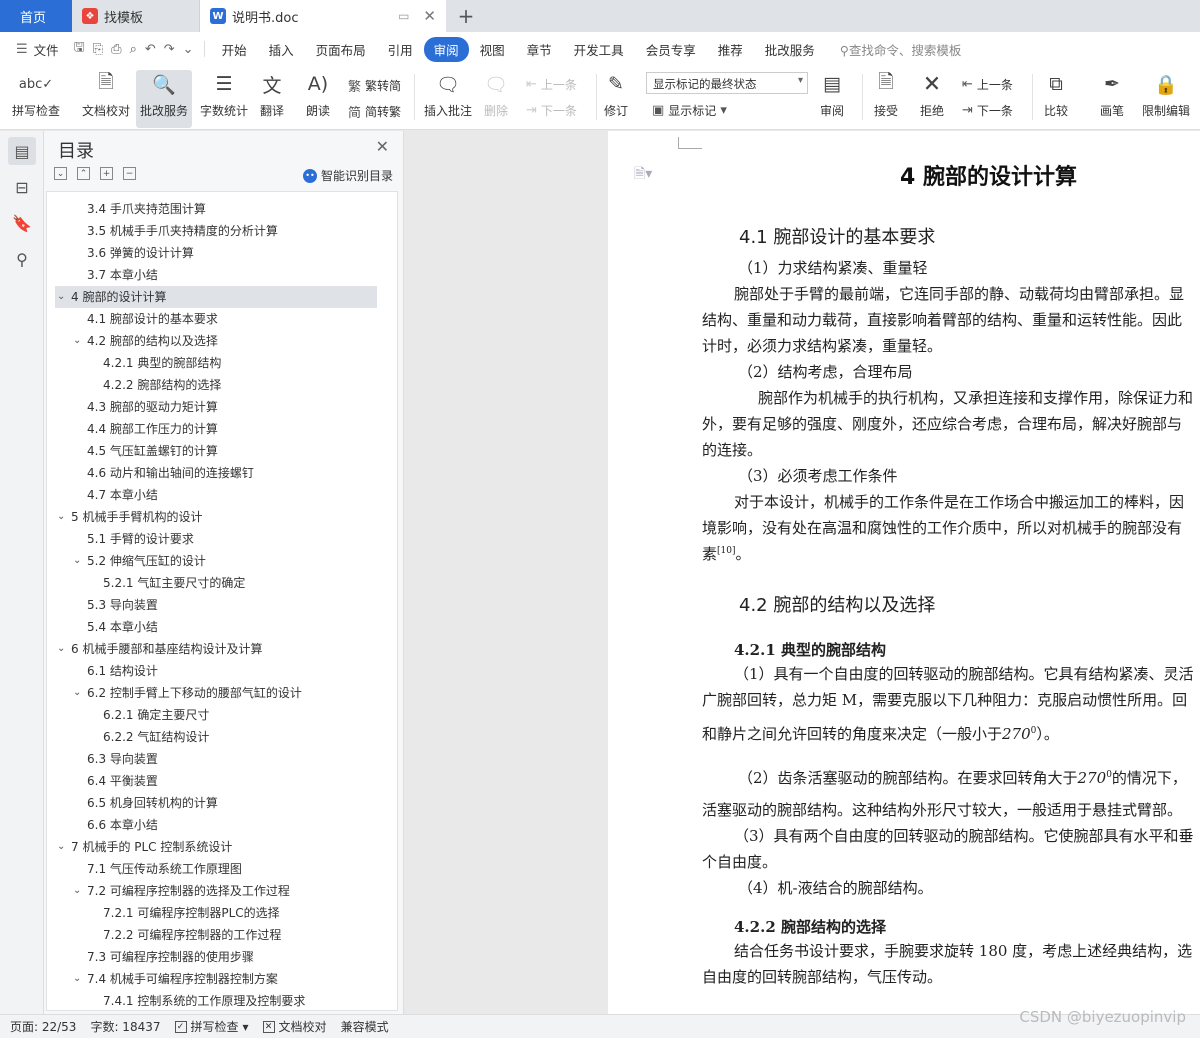 Image resolution: width=1200 pixels, height=1038 pixels. Describe the element at coordinates (901, 49) in the screenshot. I see `command-search: ⚲查找命令、搜索模板` at that location.